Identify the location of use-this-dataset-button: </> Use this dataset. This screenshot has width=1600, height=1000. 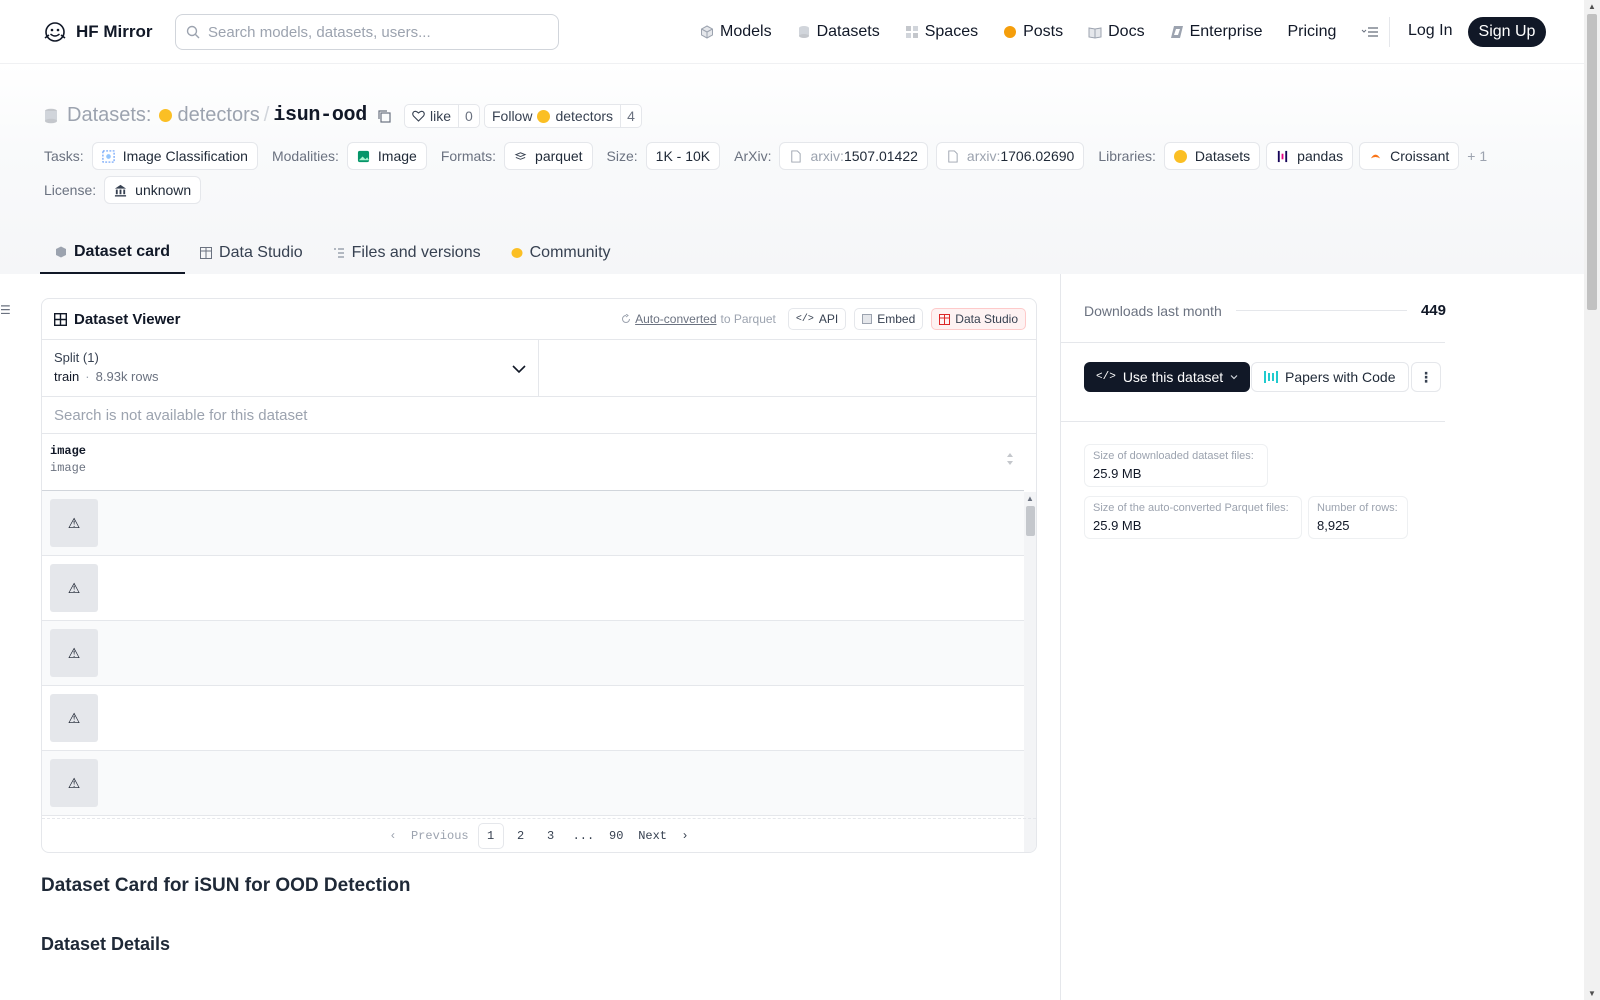
(1167, 377).